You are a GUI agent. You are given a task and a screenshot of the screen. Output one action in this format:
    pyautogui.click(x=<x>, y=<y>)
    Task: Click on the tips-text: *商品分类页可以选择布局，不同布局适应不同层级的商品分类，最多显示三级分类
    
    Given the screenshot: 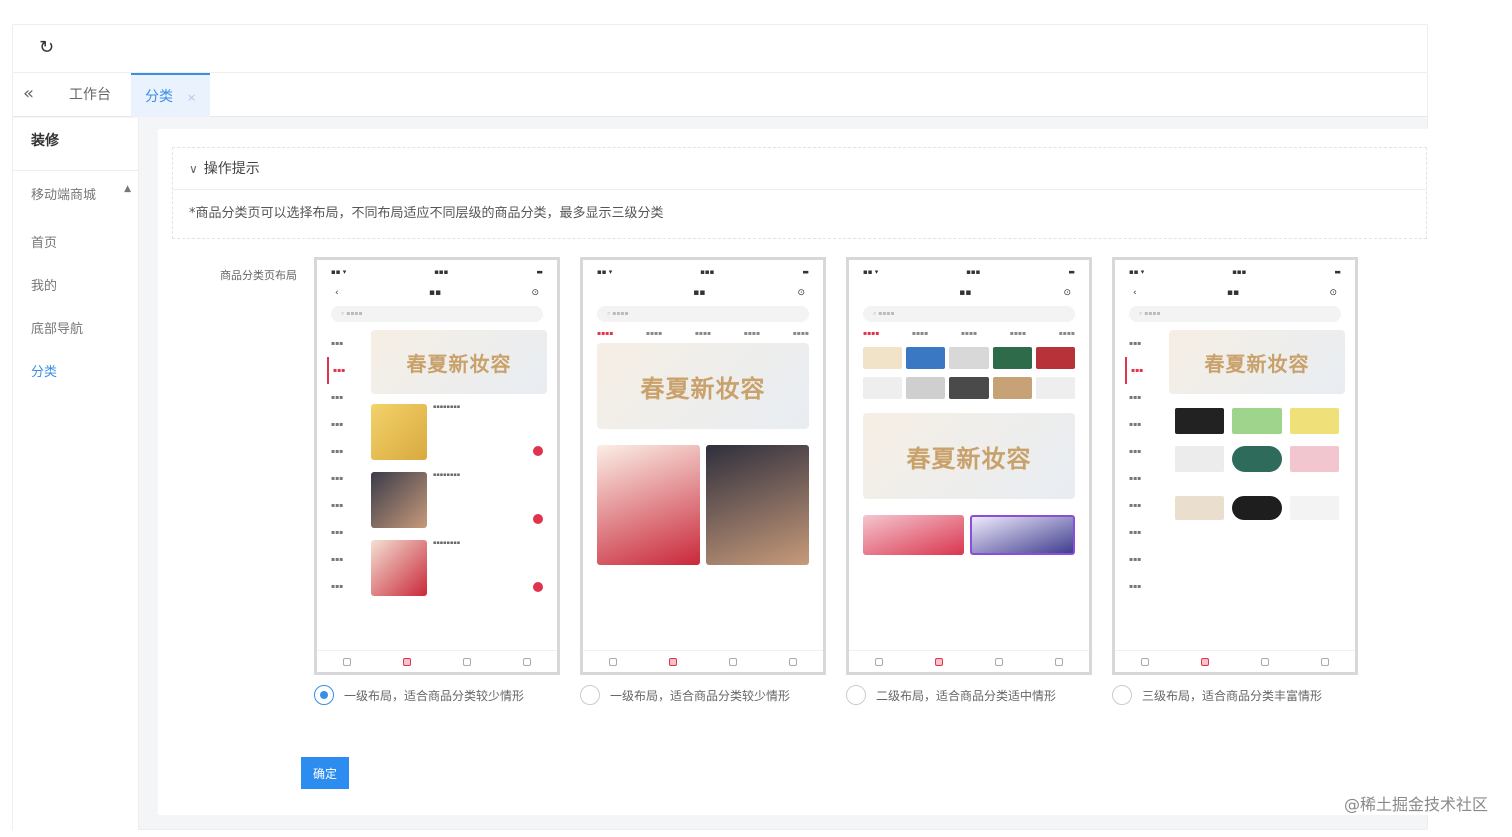 What is the action you would take?
    pyautogui.click(x=426, y=213)
    